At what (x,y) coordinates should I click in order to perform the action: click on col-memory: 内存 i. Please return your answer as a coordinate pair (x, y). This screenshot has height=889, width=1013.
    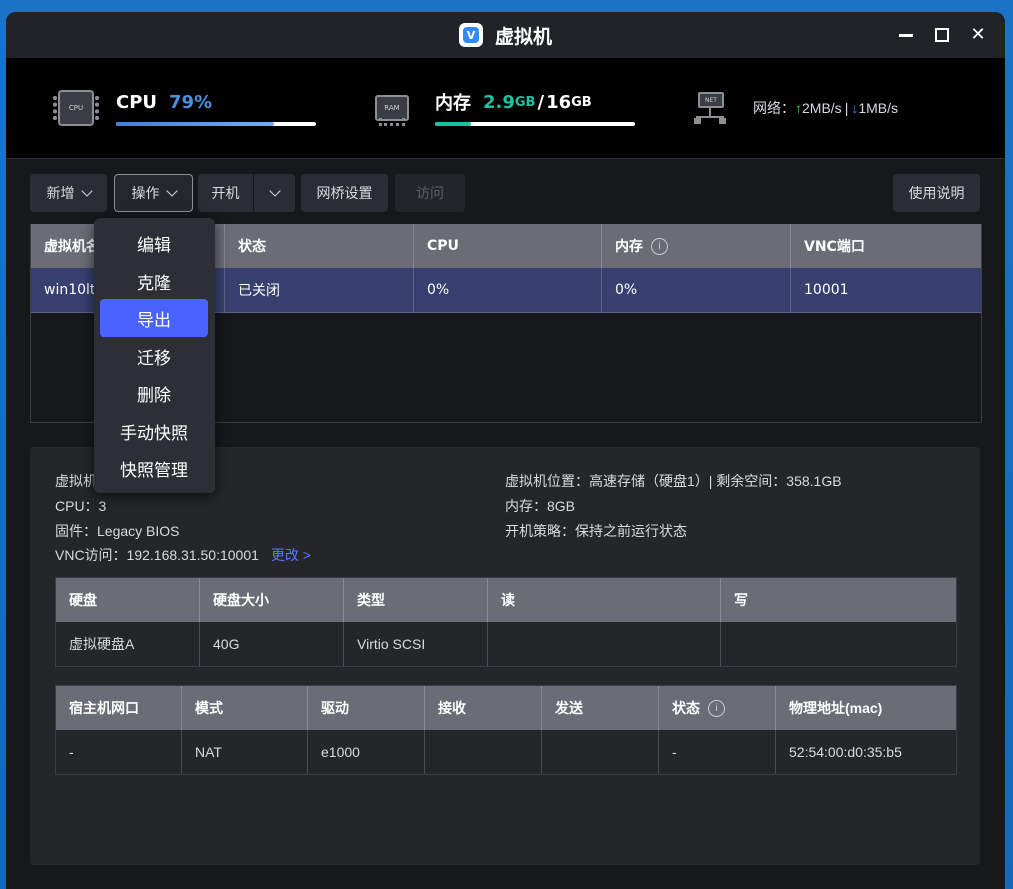
    Looking at the image, I should click on (696, 246).